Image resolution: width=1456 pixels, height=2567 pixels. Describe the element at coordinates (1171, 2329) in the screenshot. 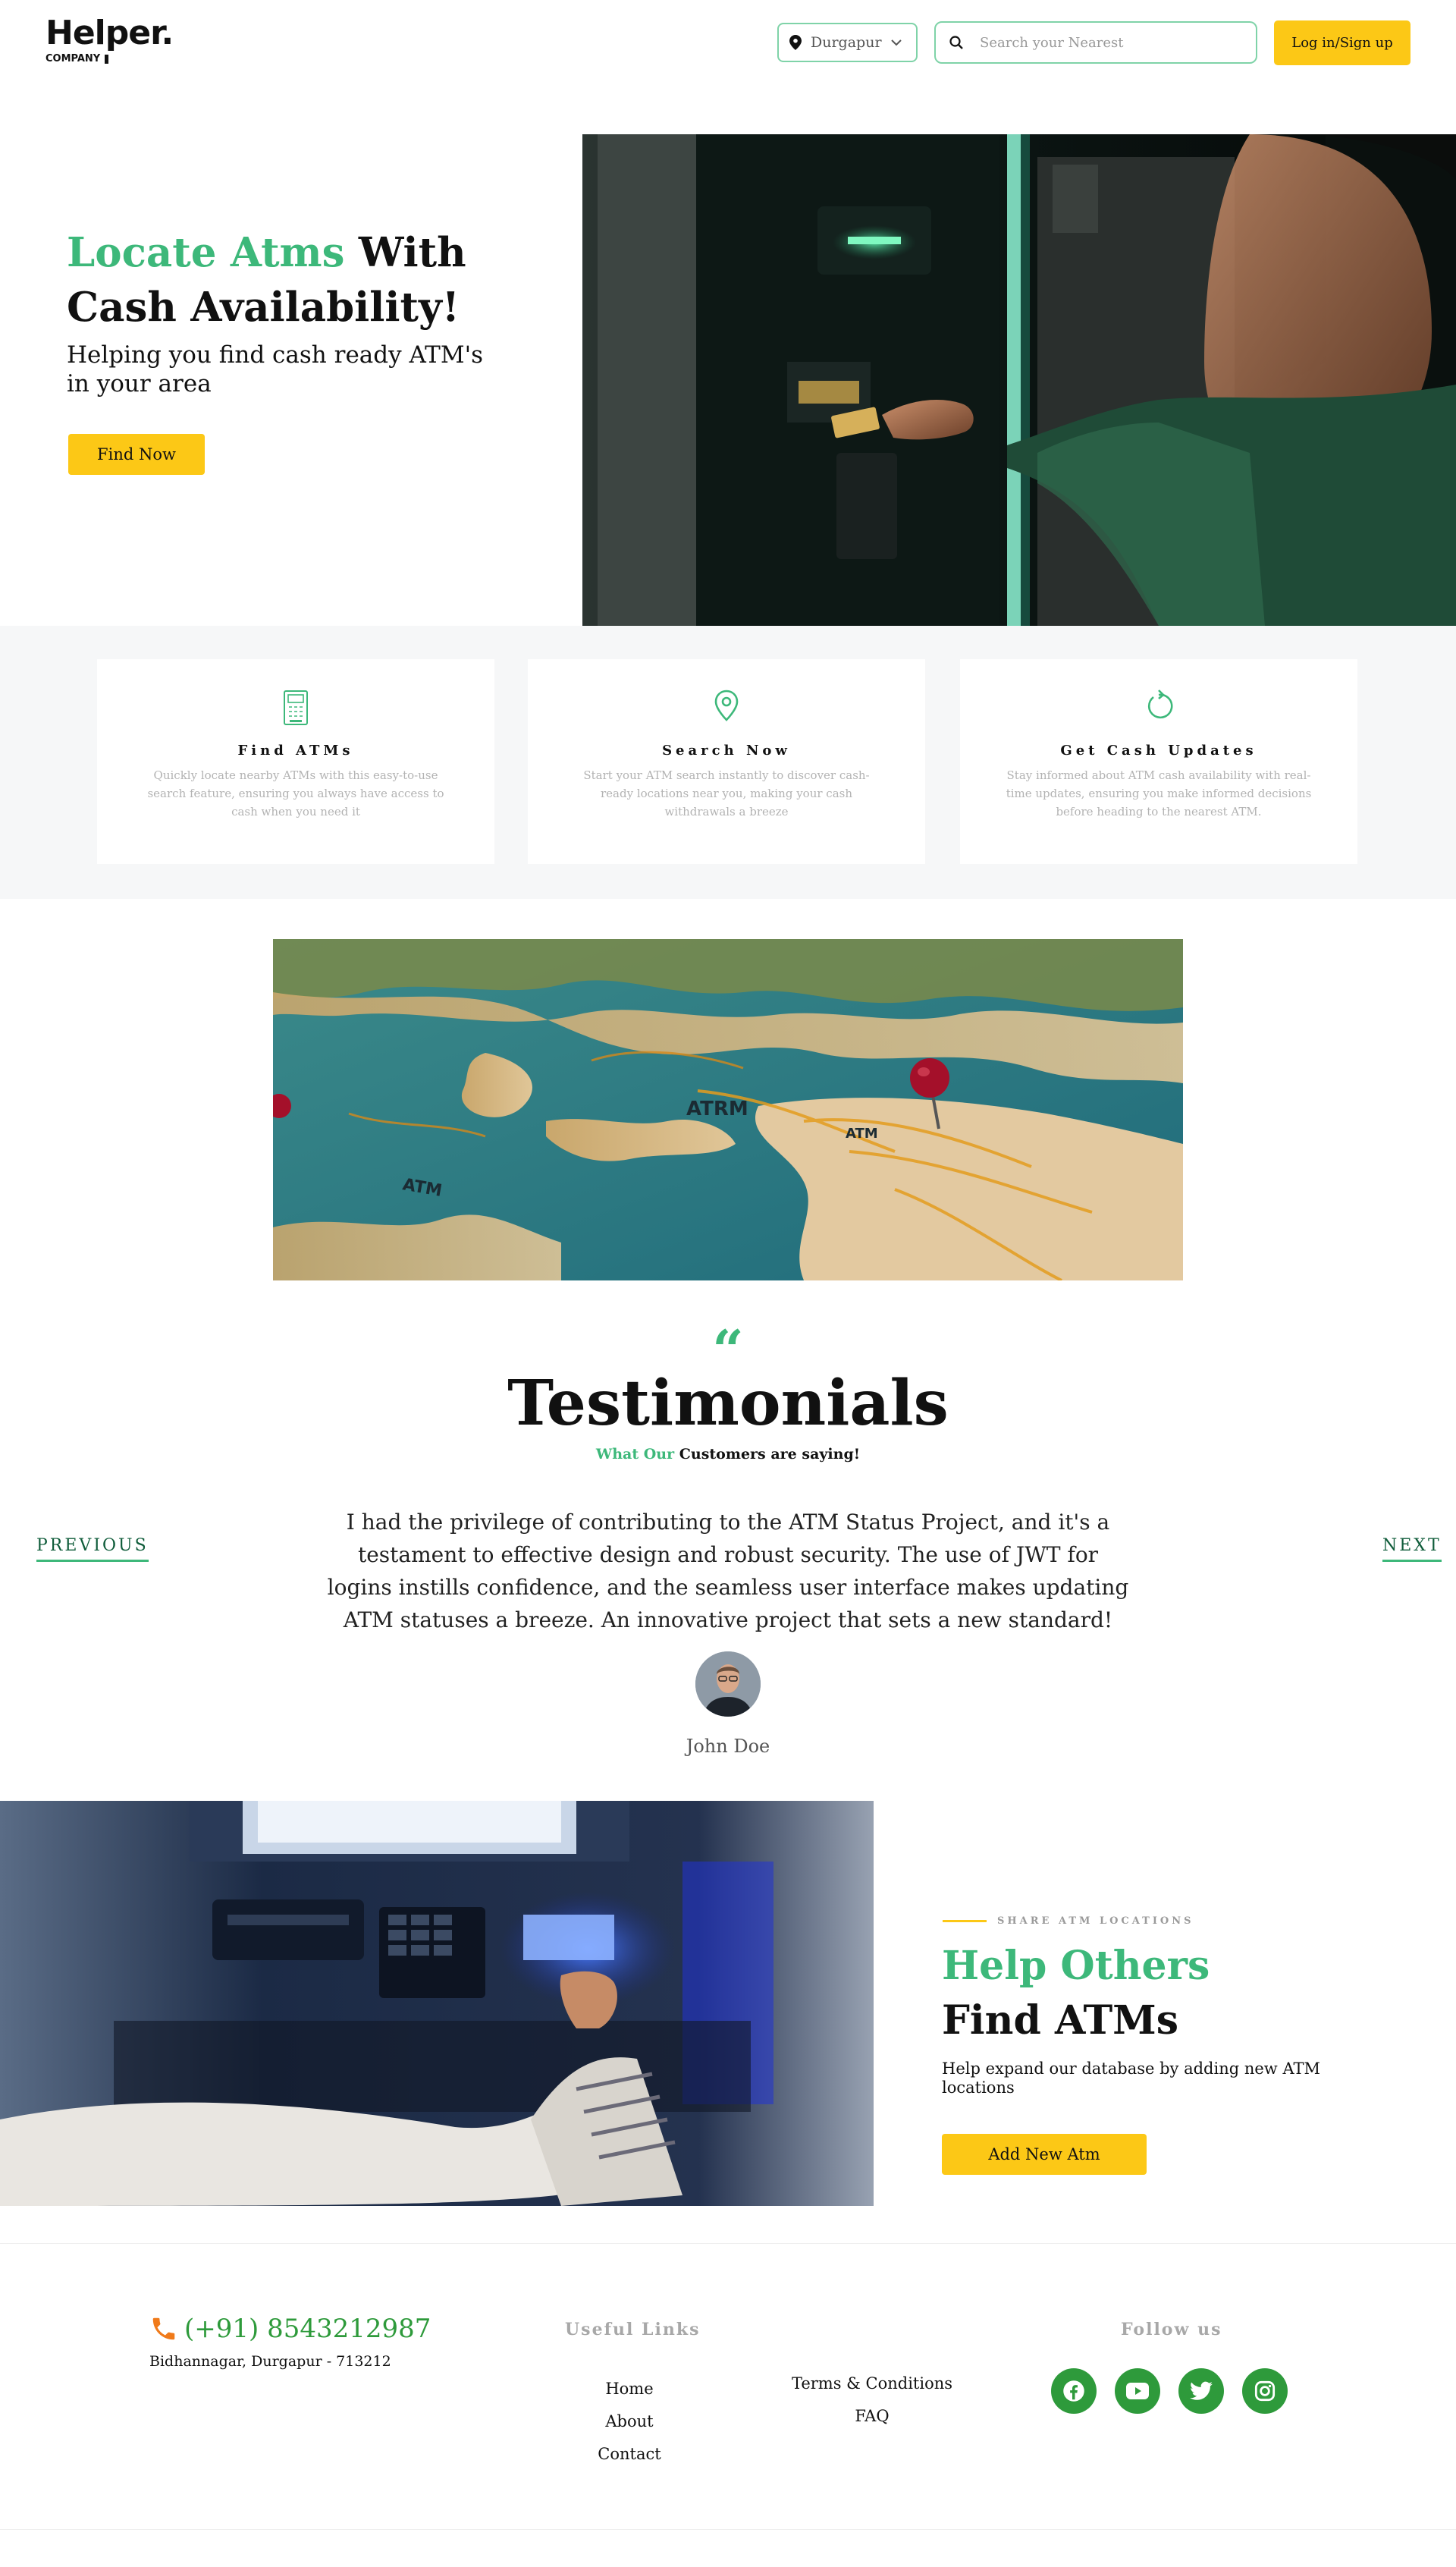

I see `follow-us-heading: Follow us` at that location.